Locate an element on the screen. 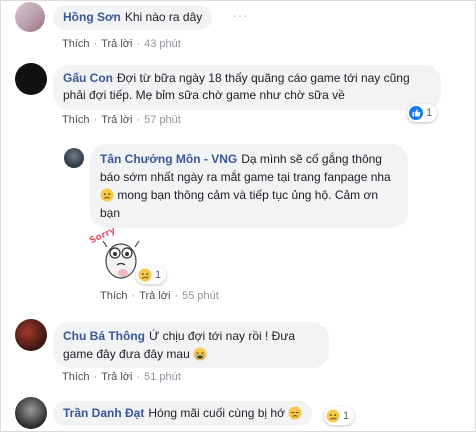 Image resolution: width=476 pixels, height=432 pixels. comment-author: Trần Danh Đạt is located at coordinates (103, 413).